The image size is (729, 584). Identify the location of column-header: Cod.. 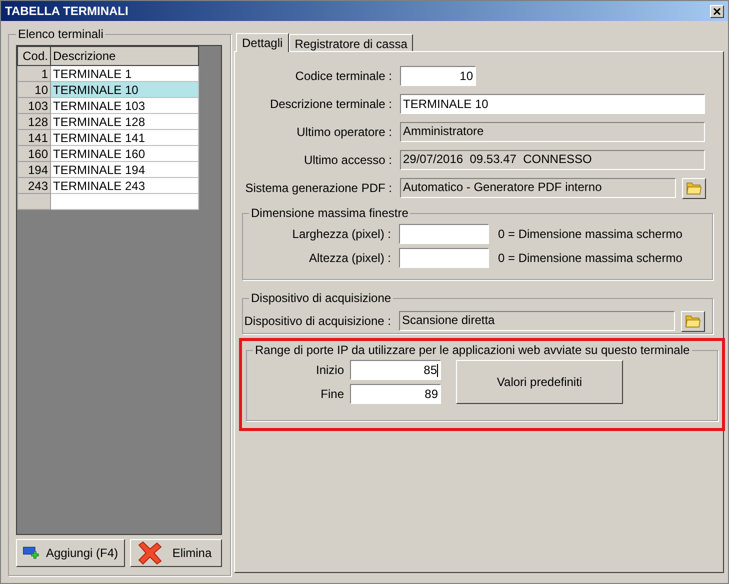
(34, 56).